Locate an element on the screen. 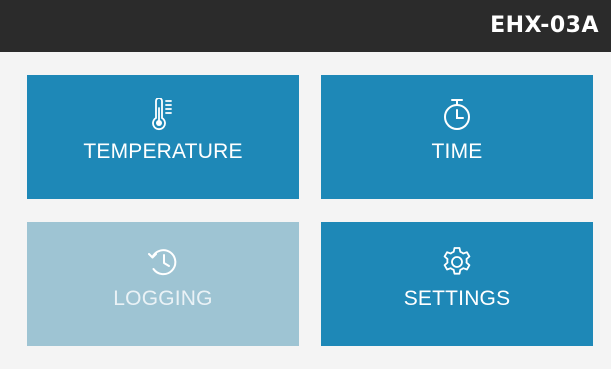 Image resolution: width=611 pixels, height=369 pixels. top-bar: EHX-03A is located at coordinates (305, 26).